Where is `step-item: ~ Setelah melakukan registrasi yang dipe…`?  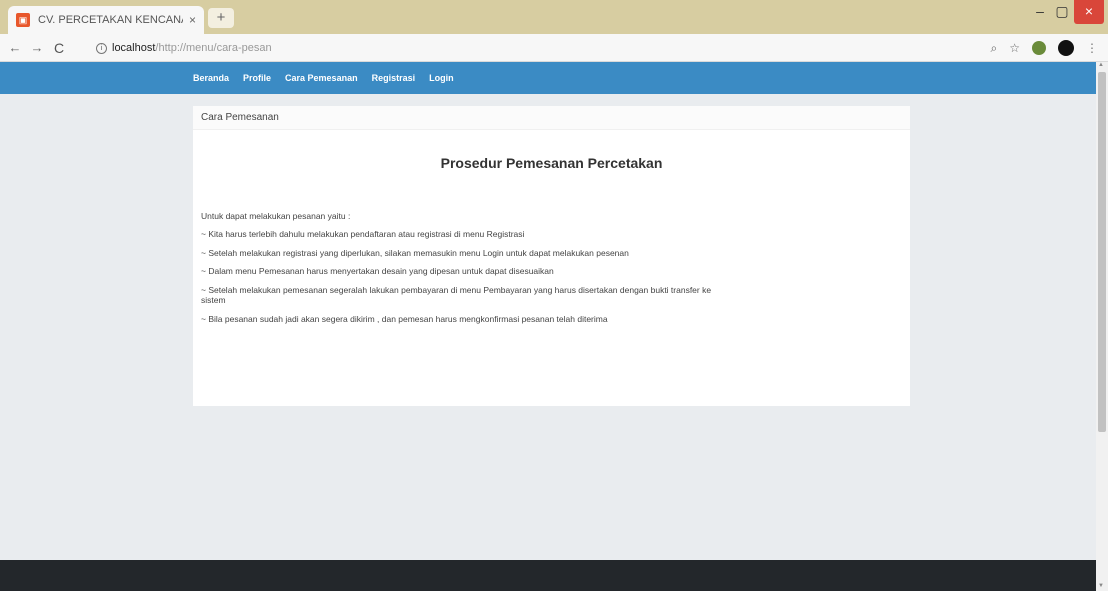 step-item: ~ Setelah melakukan registrasi yang dipe… is located at coordinates (415, 252).